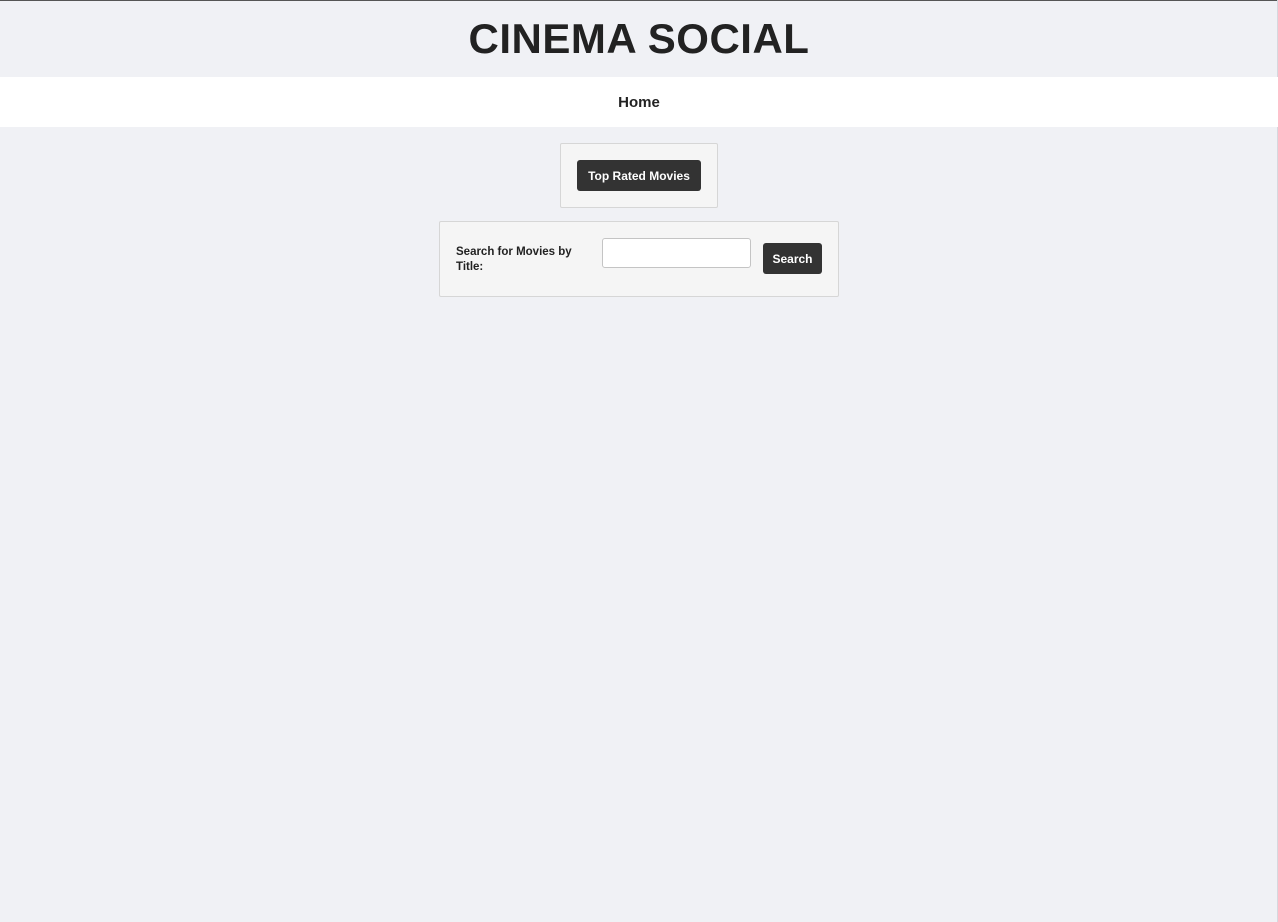  Describe the element at coordinates (676, 253) in the screenshot. I see `search-input` at that location.